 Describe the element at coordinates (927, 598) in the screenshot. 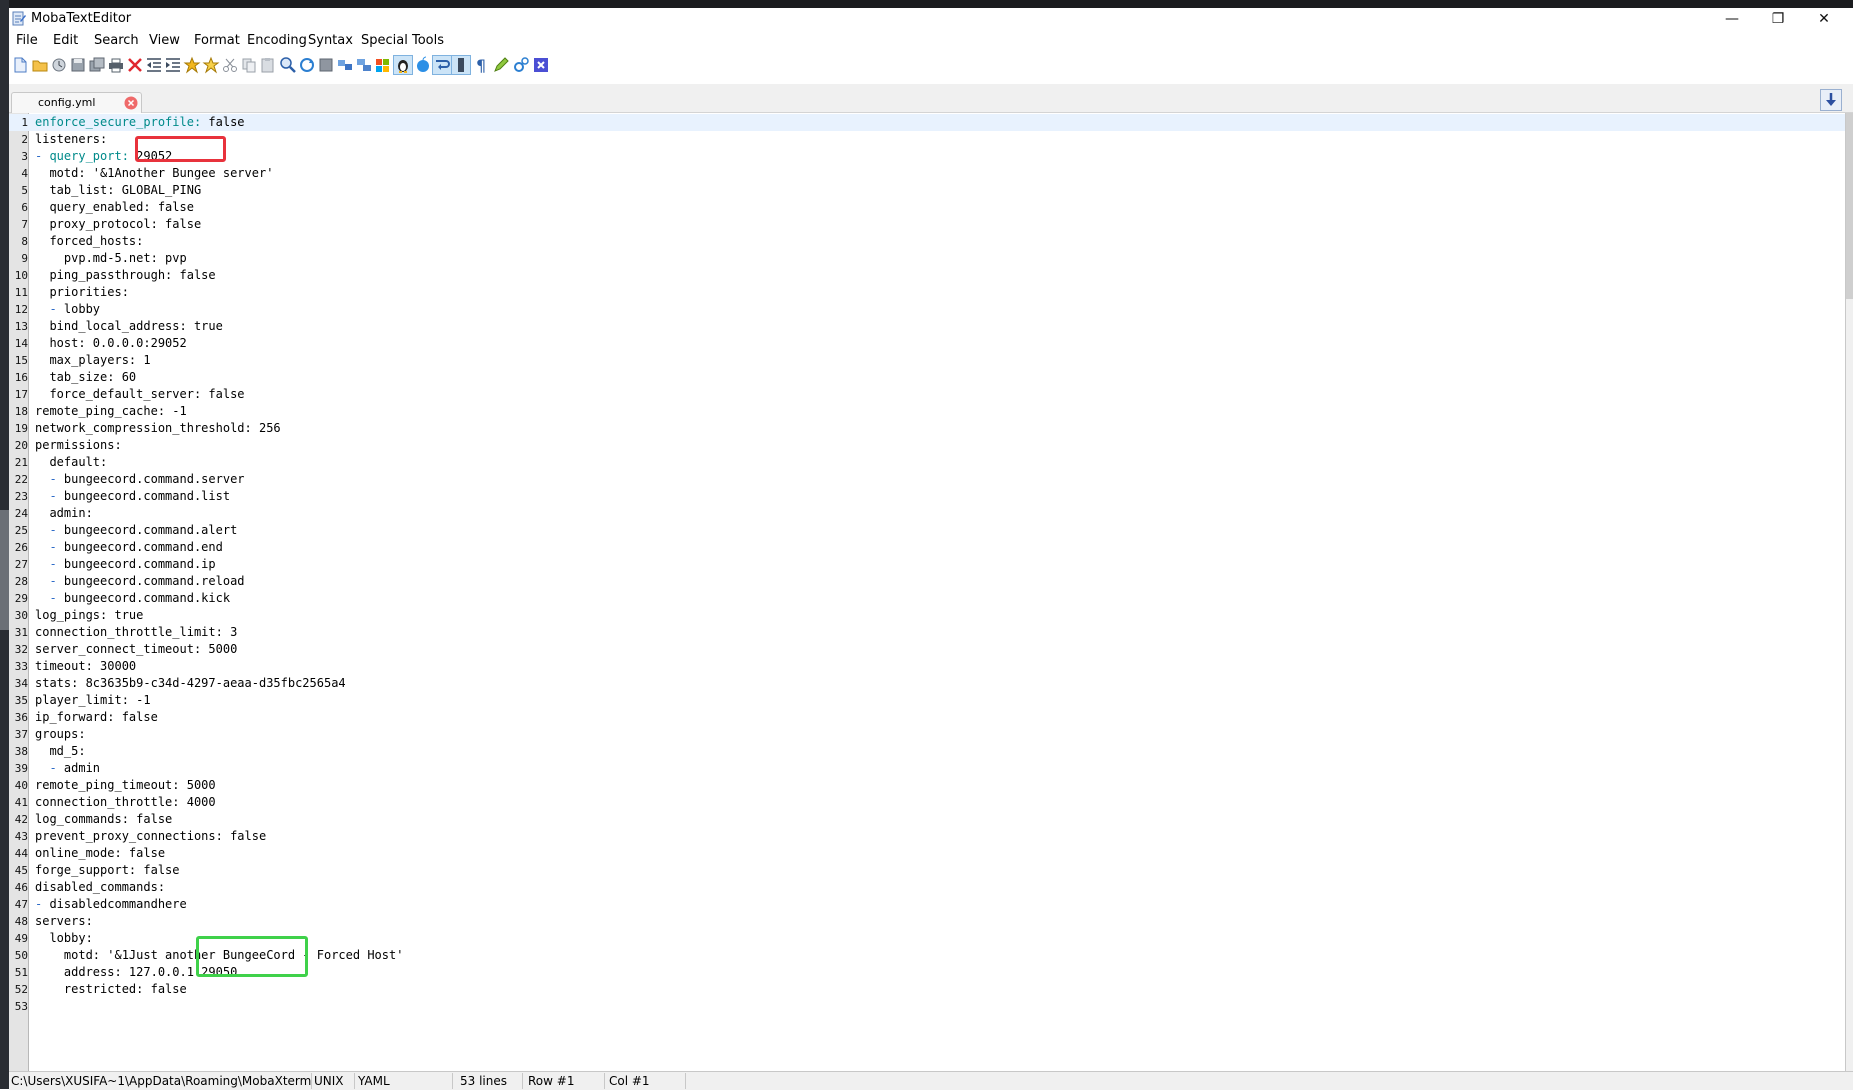

I see `code-line: 29 - bungeecord.command.kick` at that location.